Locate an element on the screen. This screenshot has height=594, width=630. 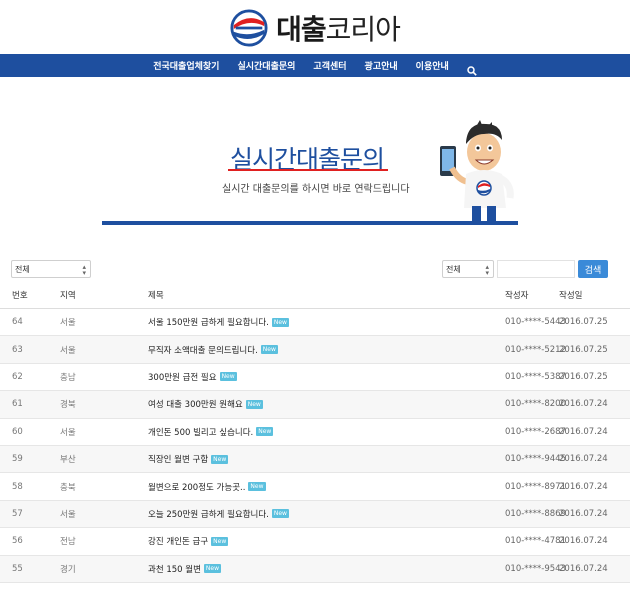
logo-text: 대출코리아 is located at coordinates (338, 28).